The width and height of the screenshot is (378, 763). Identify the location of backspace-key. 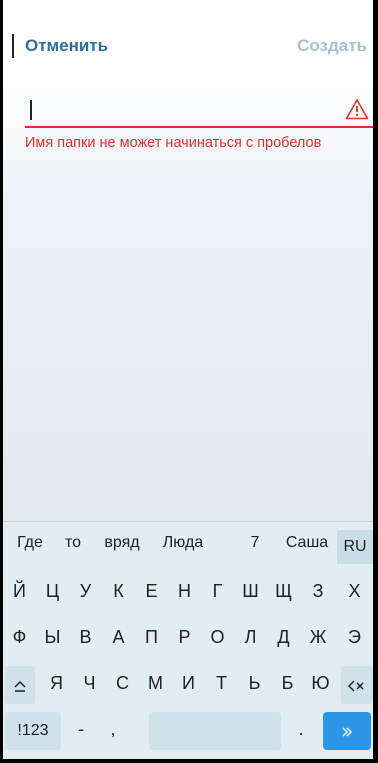
(357, 685).